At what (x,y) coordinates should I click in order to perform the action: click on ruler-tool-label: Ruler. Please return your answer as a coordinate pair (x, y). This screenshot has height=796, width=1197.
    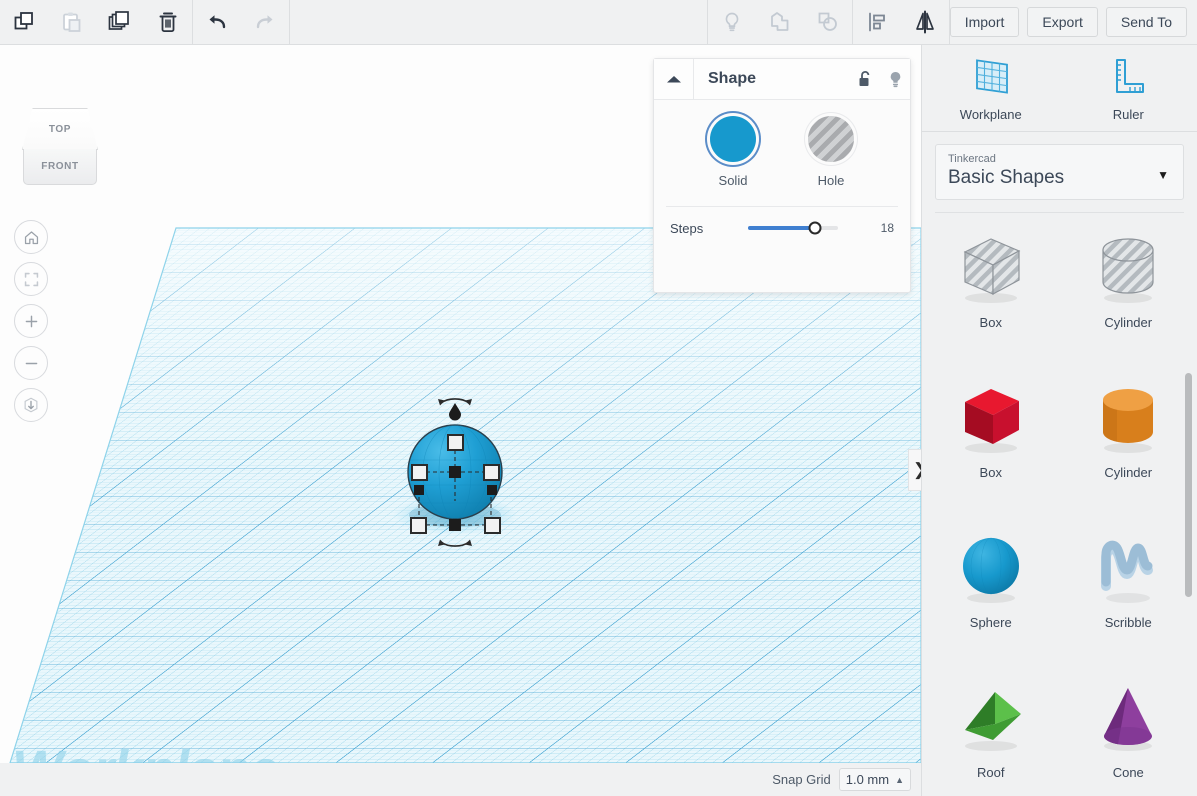
    Looking at the image, I should click on (1128, 114).